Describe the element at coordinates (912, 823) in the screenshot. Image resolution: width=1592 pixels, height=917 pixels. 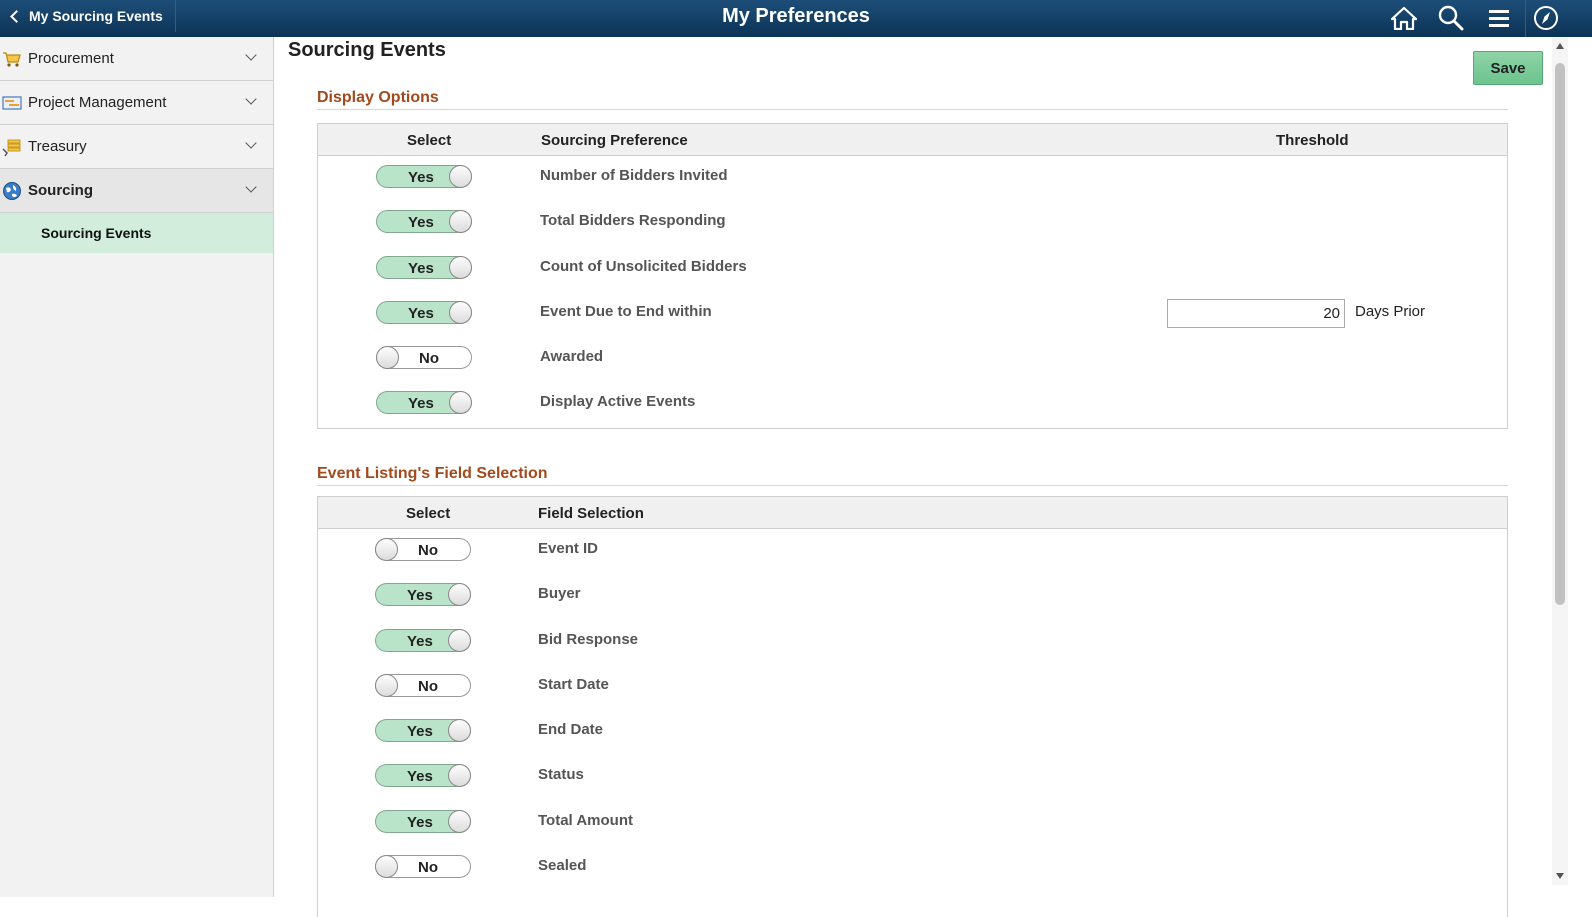
I see `table-row: Yes Total Amount` at that location.